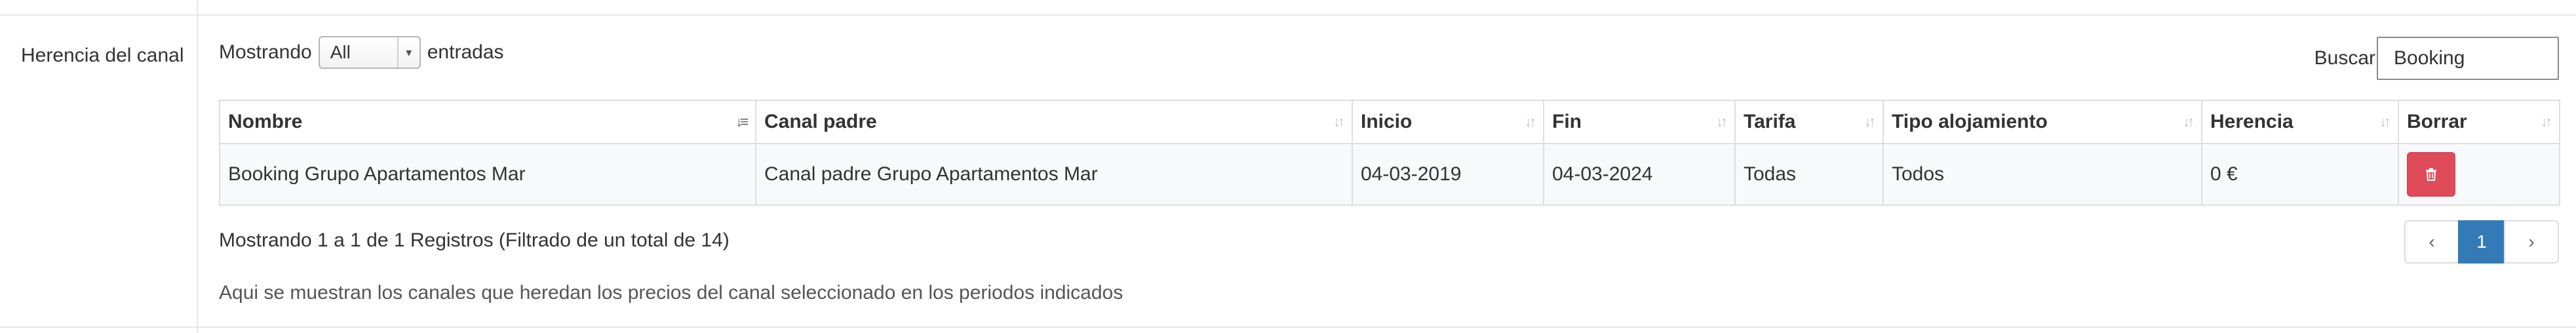 The height and width of the screenshot is (333, 2576). What do you see at coordinates (102, 55) in the screenshot?
I see `section-label: Herencia del canal` at bounding box center [102, 55].